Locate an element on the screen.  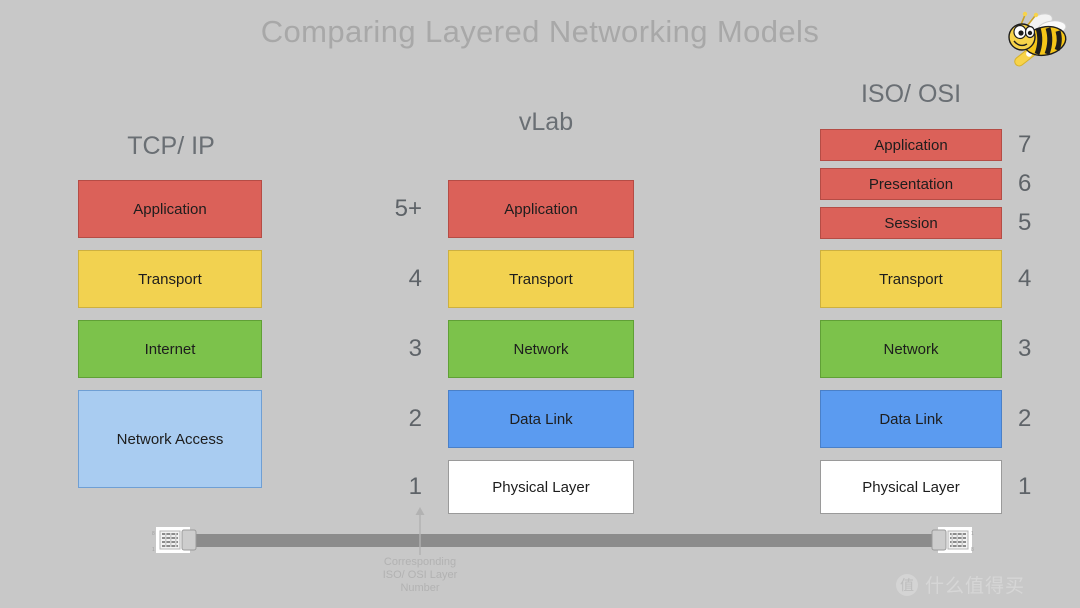
layer-box-tcpip-network-access: Network Access is located at coordinates (170, 439).